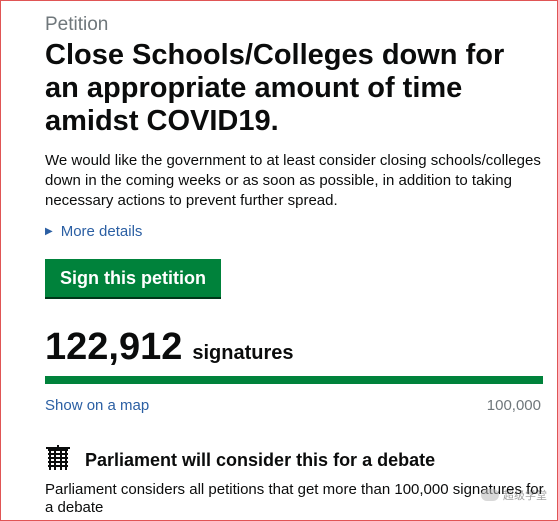 This screenshot has width=558, height=521. What do you see at coordinates (243, 353) in the screenshot?
I see `signature-count-label: signatures` at bounding box center [243, 353].